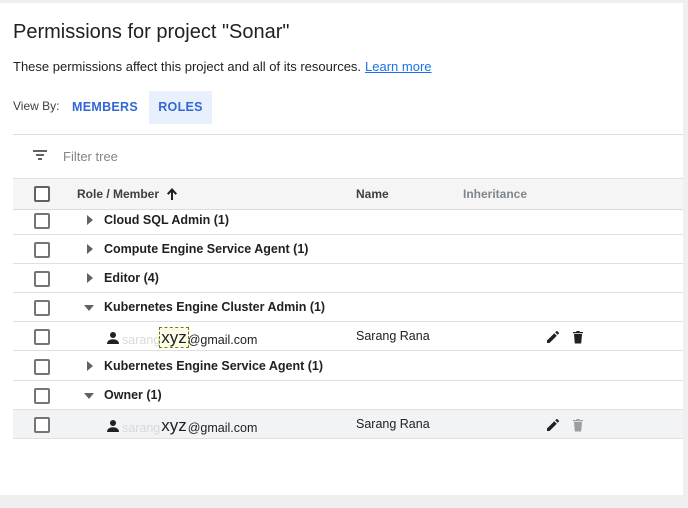 Image resolution: width=688 pixels, height=508 pixels. What do you see at coordinates (398, 66) in the screenshot?
I see `learn-more-link: Learn more` at bounding box center [398, 66].